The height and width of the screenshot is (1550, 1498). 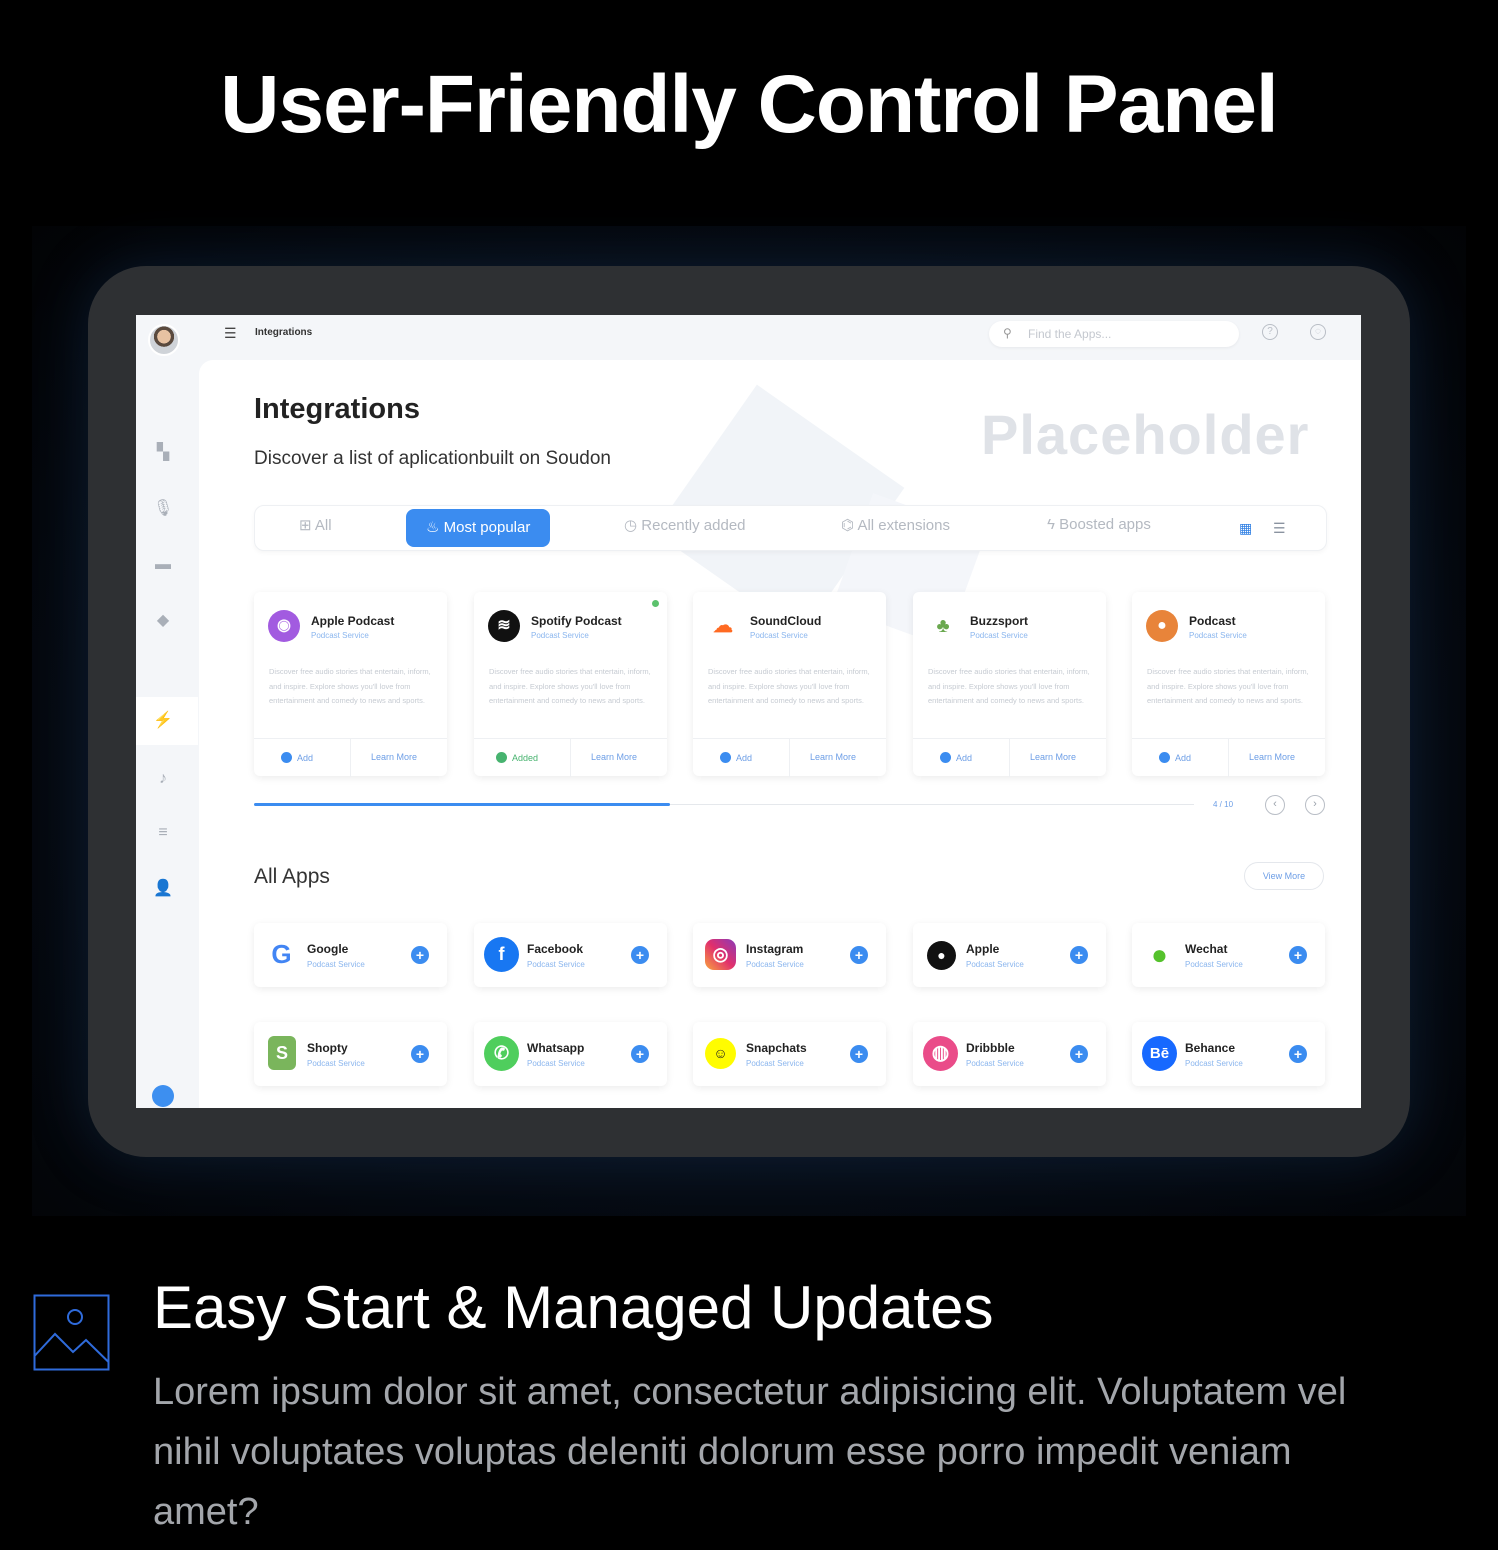 What do you see at coordinates (1162, 626) in the screenshot?
I see `podcast-mic-icon: ●` at bounding box center [1162, 626].